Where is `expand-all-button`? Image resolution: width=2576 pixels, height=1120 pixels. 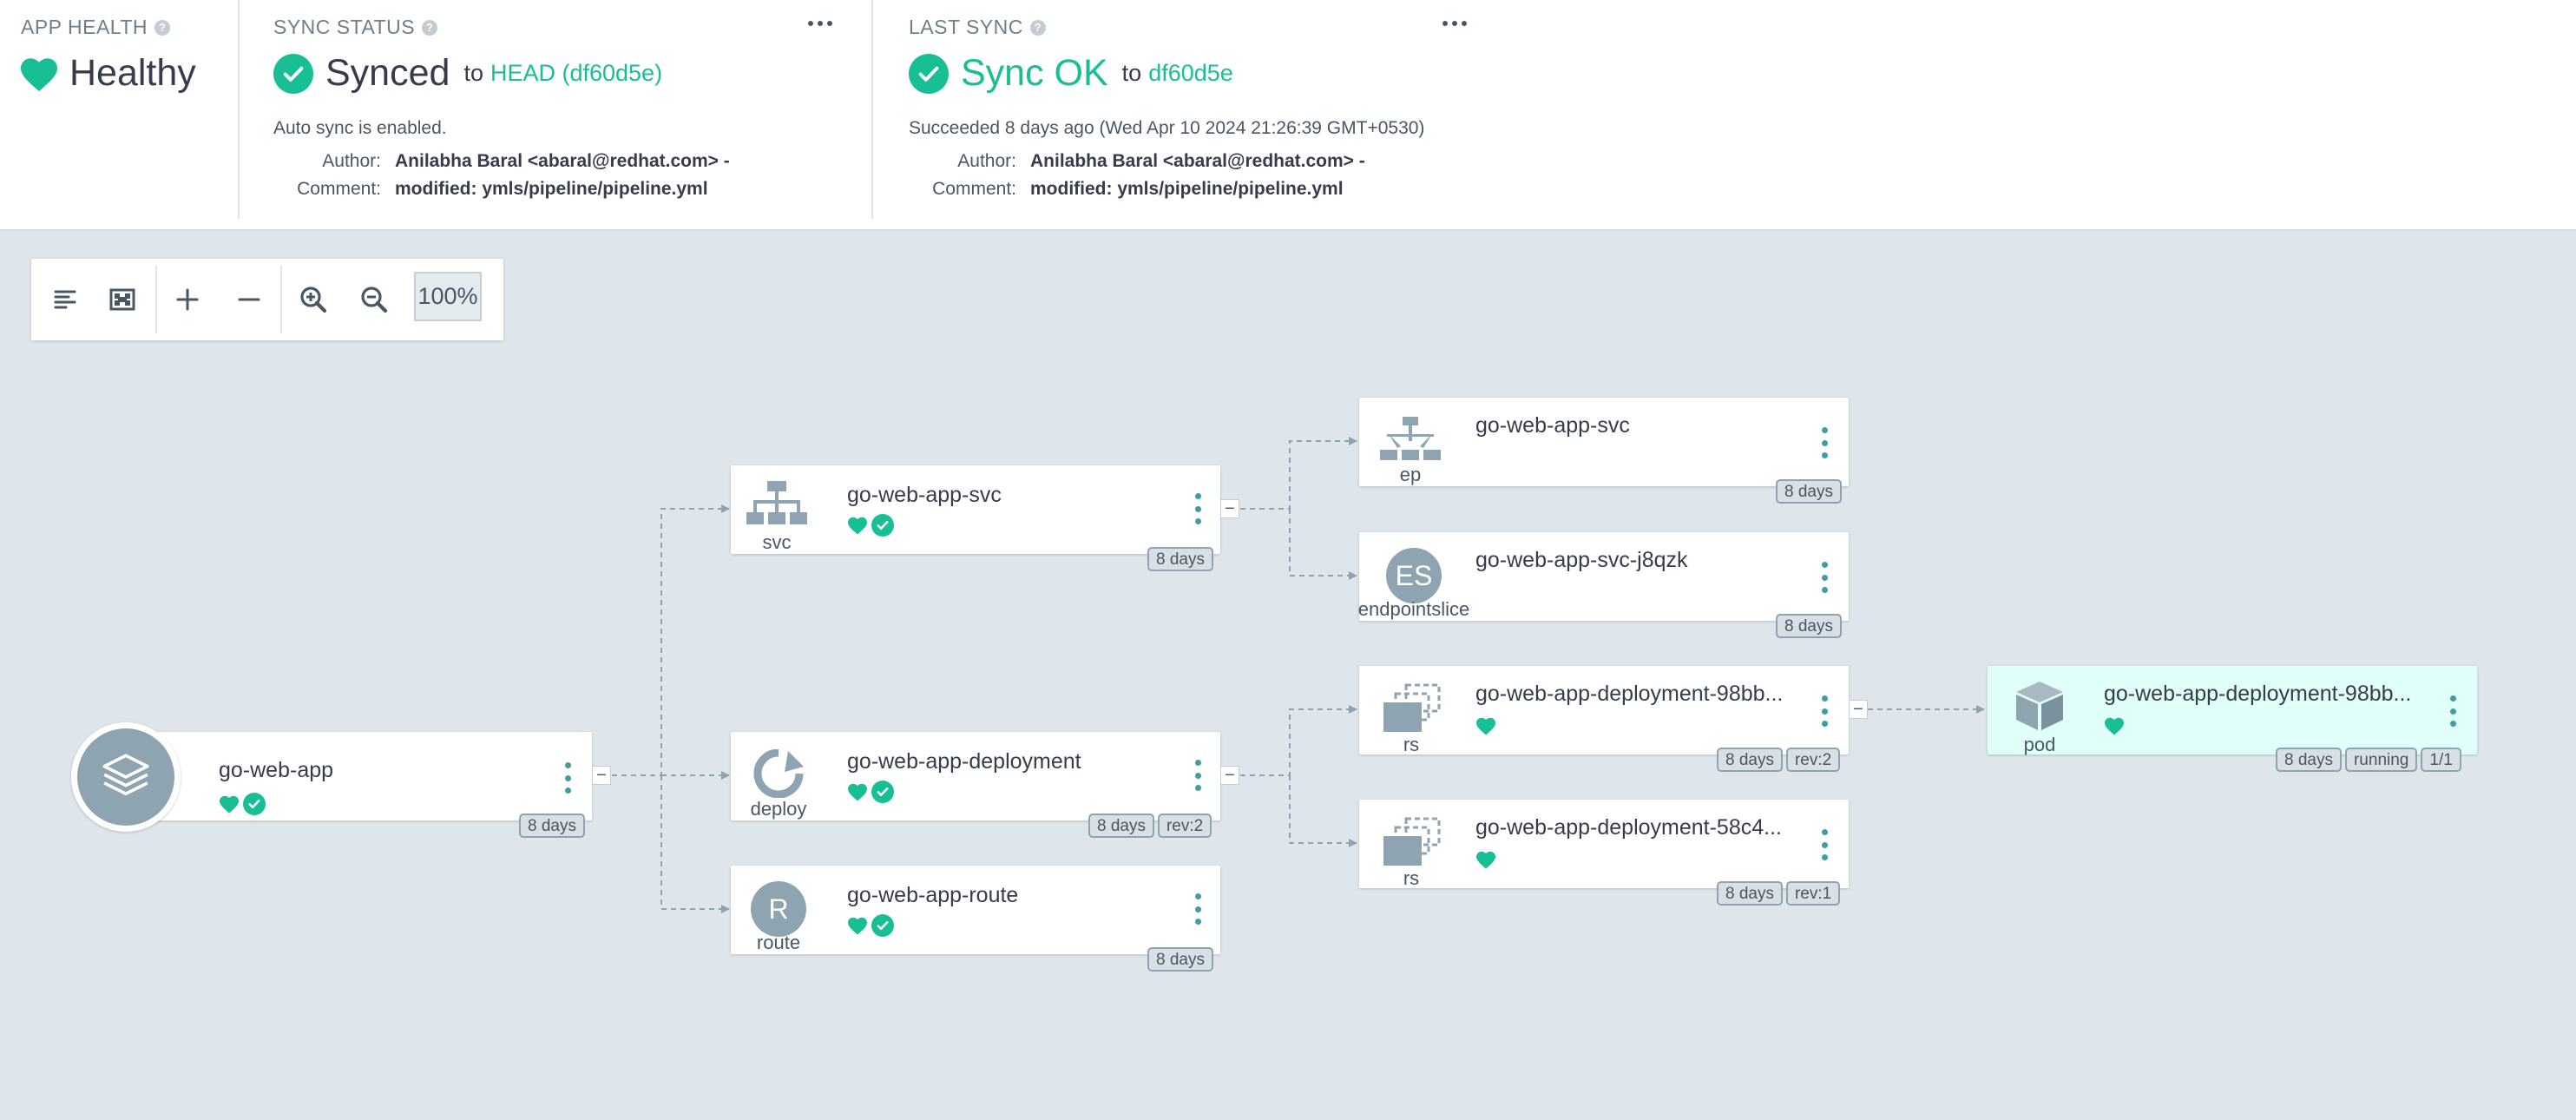 expand-all-button is located at coordinates (188, 299).